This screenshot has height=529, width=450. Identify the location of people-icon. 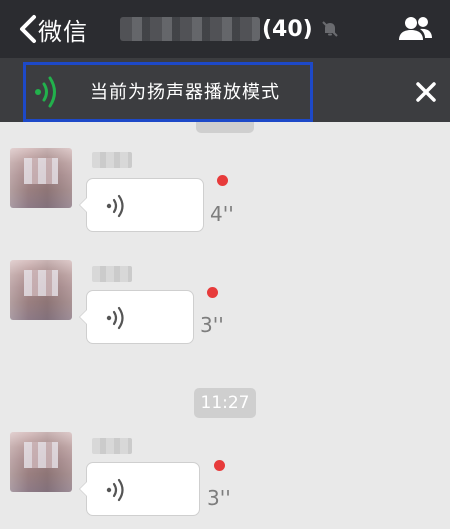
(416, 29).